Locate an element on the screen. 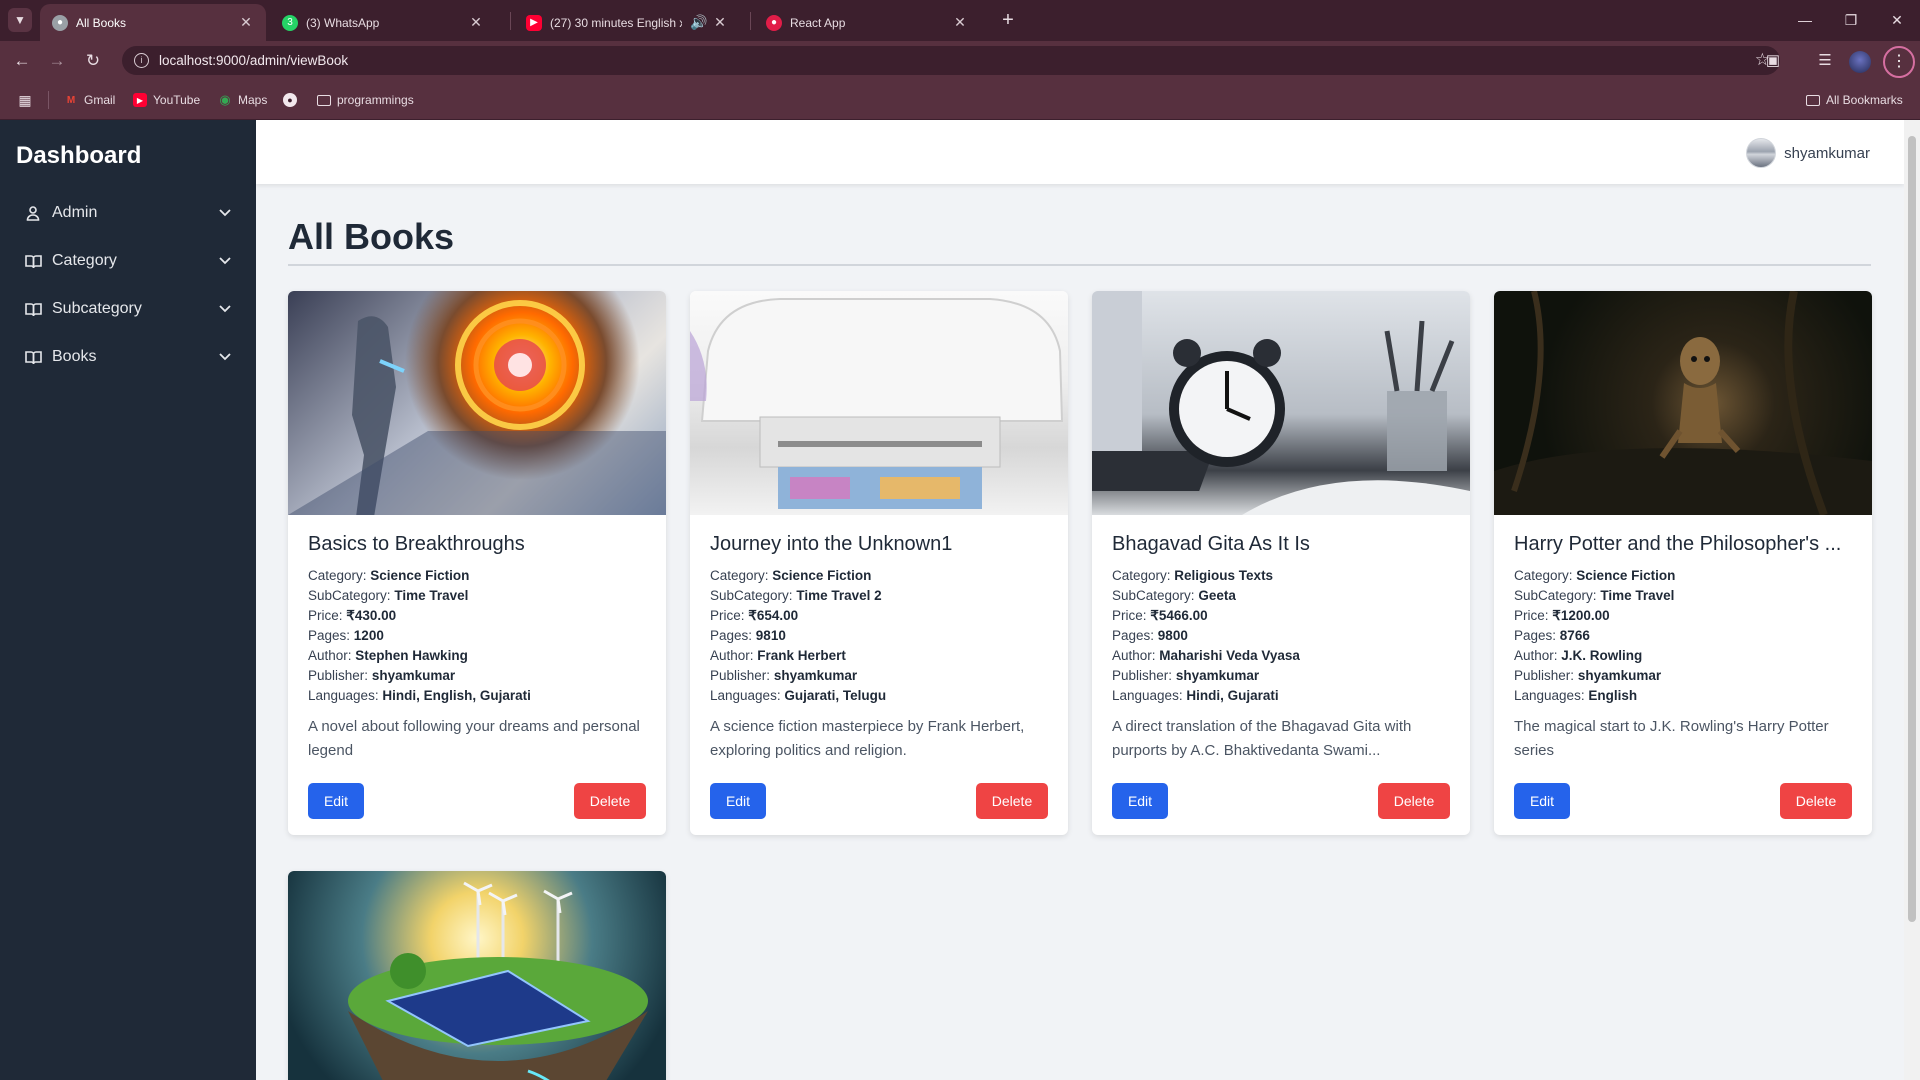 This screenshot has width=1920, height=1080. bookmark-label: programmings is located at coordinates (375, 100).